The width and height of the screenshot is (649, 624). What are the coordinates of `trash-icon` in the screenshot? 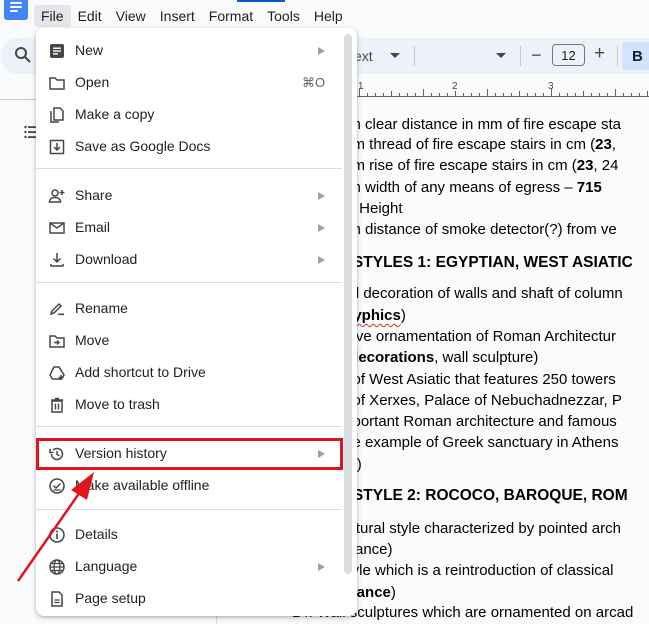 It's located at (57, 405).